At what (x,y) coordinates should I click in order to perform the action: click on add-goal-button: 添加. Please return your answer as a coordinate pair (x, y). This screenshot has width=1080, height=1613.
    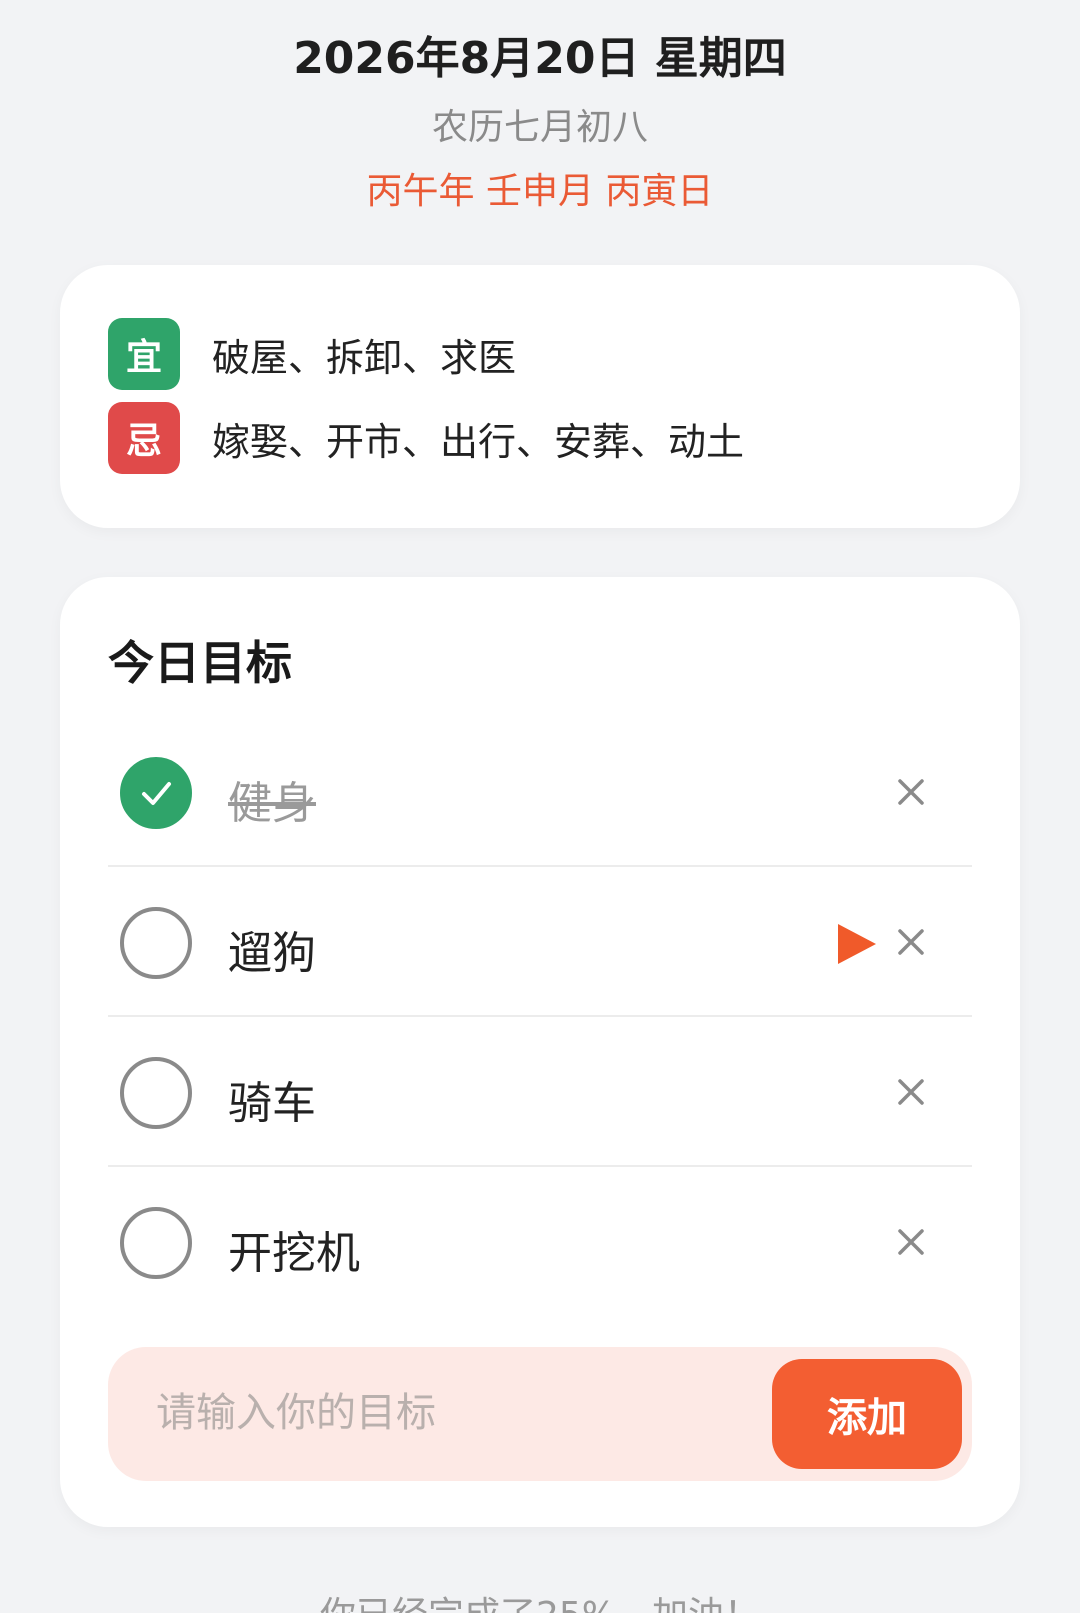
    Looking at the image, I should click on (867, 1414).